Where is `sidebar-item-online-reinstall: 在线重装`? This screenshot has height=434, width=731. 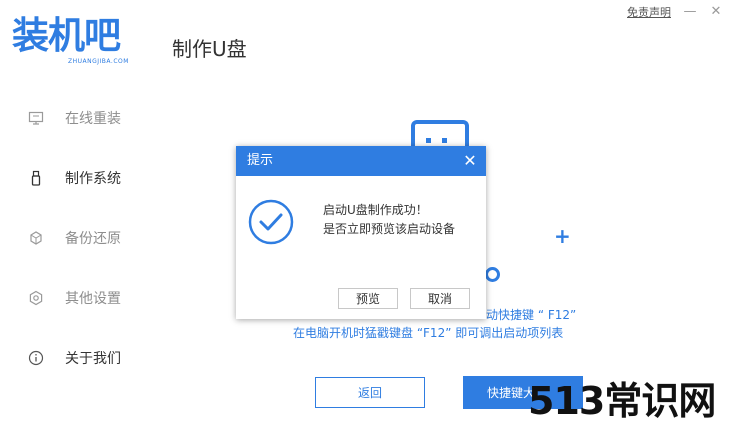
sidebar-item-online-reinstall: 在线重装 is located at coordinates (115, 118).